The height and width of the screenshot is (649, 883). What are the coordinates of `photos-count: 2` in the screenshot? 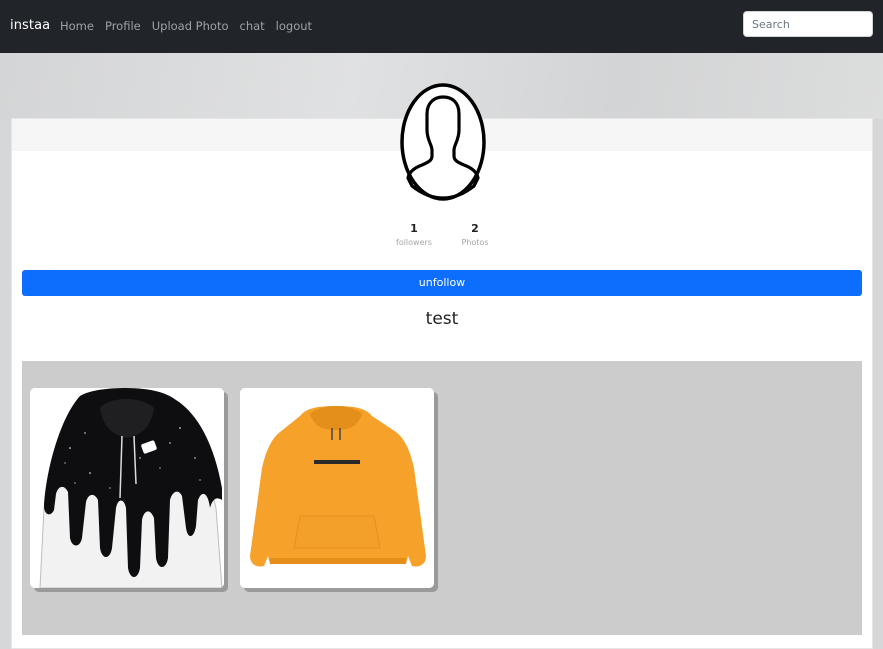 It's located at (475, 228).